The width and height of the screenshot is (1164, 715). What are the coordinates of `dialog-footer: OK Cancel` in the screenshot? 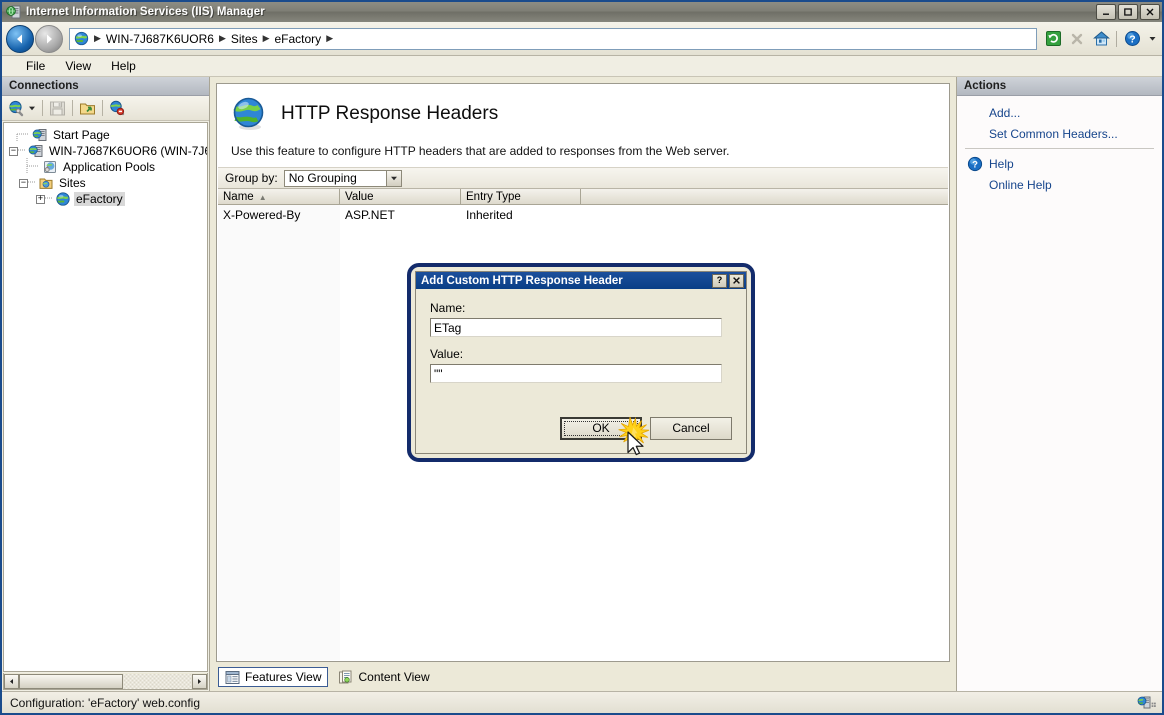 It's located at (581, 432).